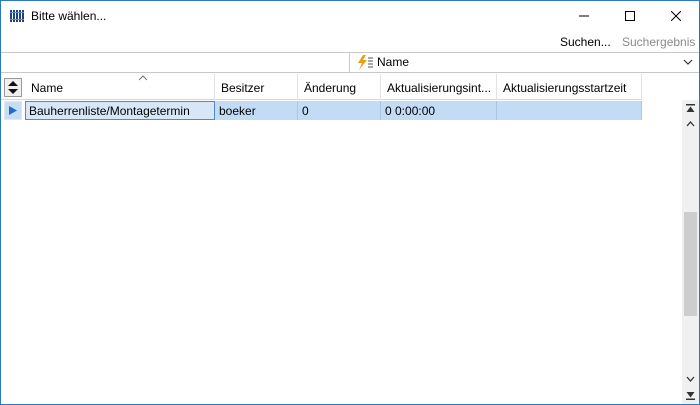 This screenshot has height=405, width=700. I want to click on scrollbar-thumb, so click(690, 264).